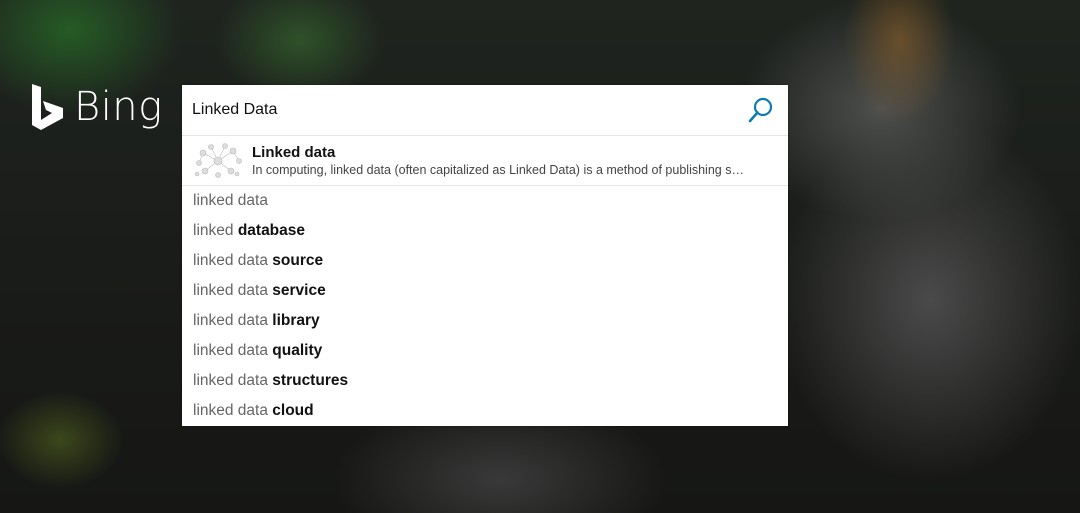 The image size is (1080, 513). Describe the element at coordinates (271, 230) in the screenshot. I see `suggestion-completion: database` at that location.